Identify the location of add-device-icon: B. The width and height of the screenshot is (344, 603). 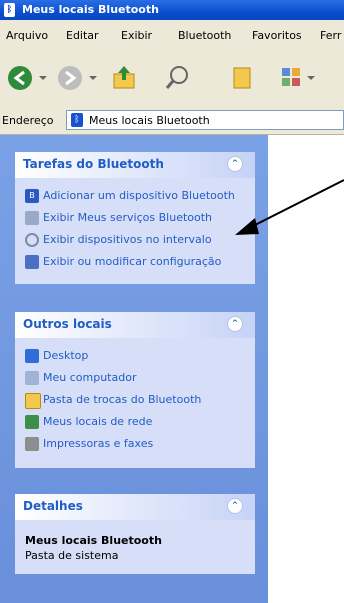
(32, 196).